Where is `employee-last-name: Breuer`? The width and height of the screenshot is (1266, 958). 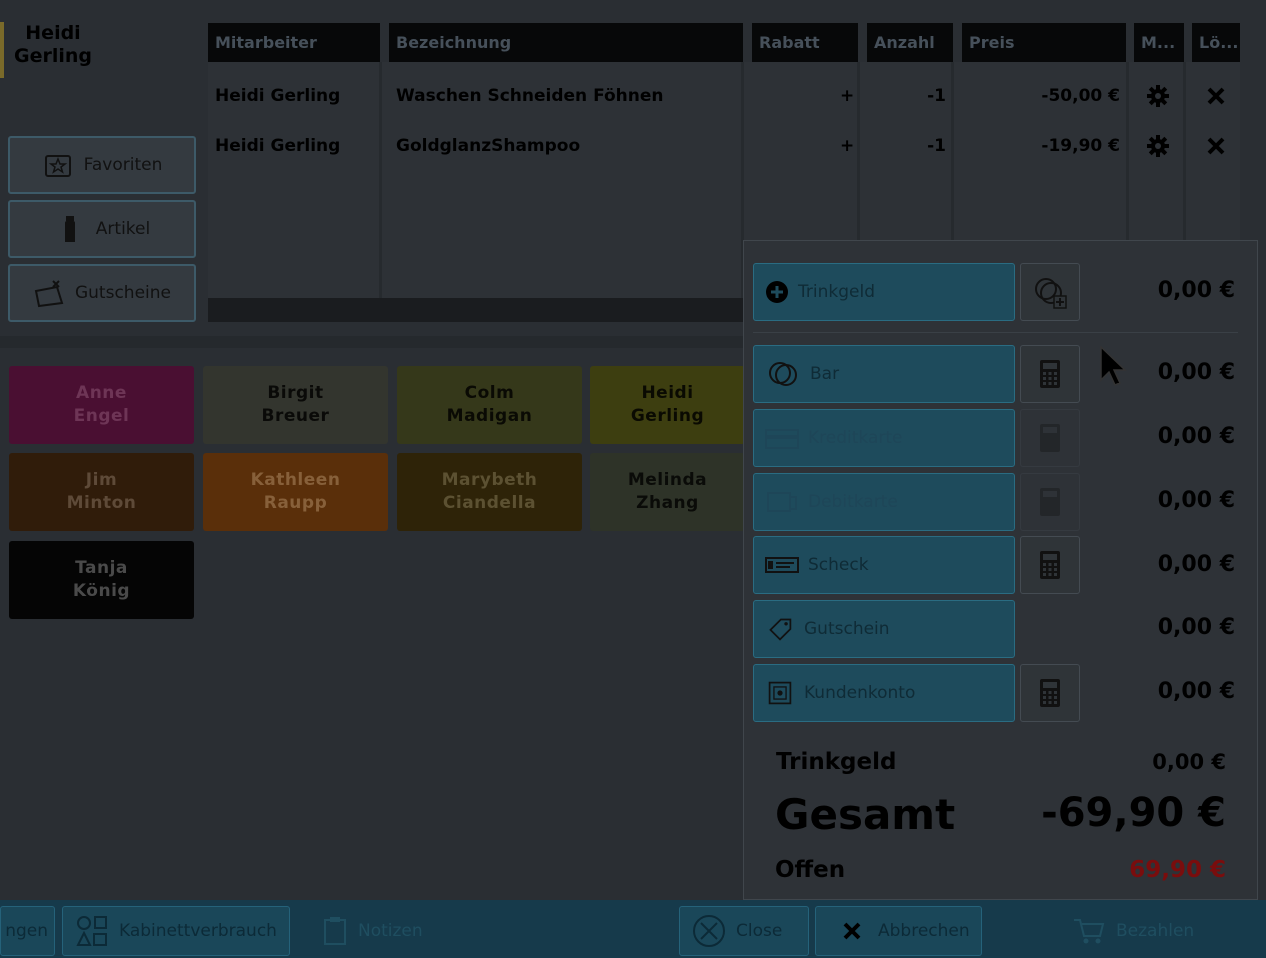 employee-last-name: Breuer is located at coordinates (295, 416).